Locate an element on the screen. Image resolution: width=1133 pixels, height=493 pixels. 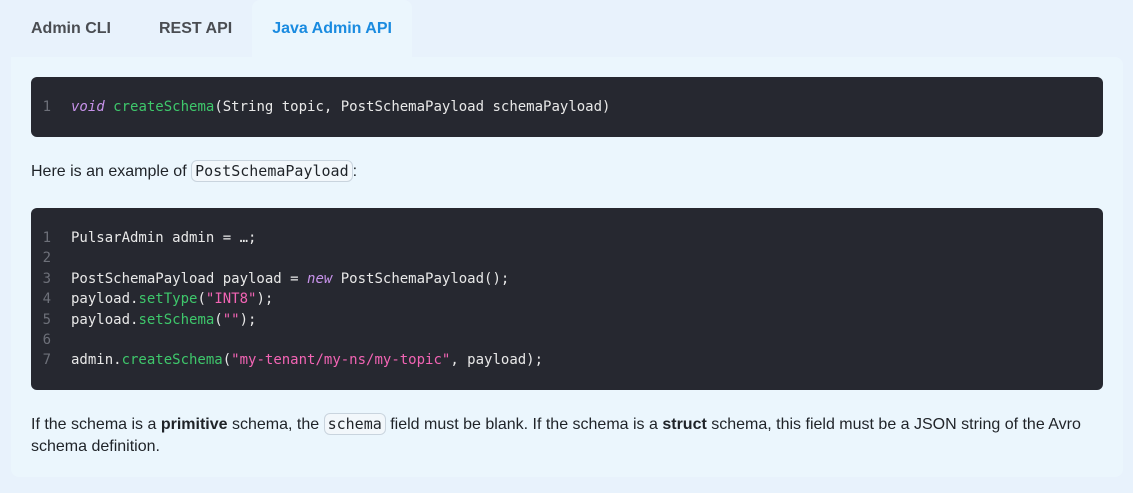
tab-admin-cli: Admin CLI is located at coordinates (71, 28).